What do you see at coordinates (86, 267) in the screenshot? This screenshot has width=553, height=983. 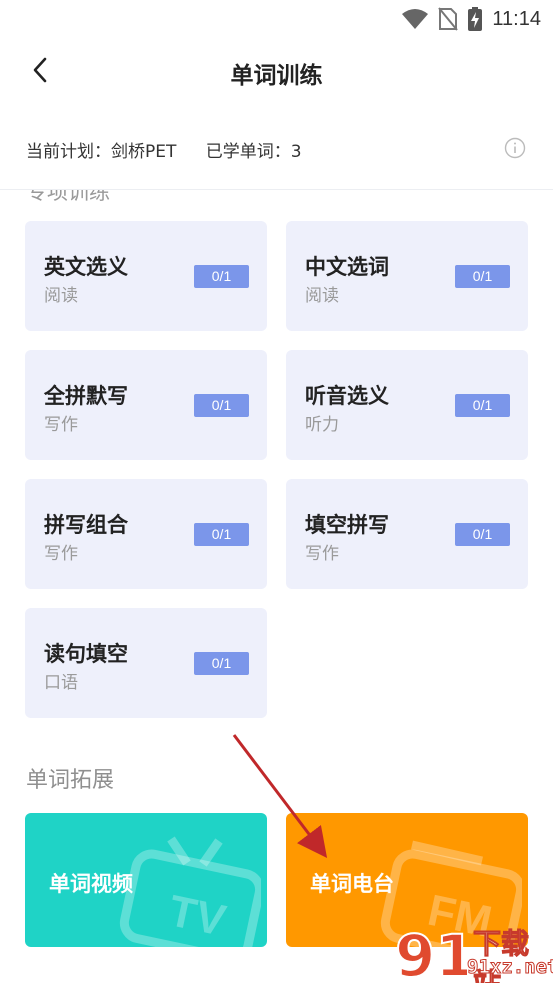 I see `card-title: 英文选义` at bounding box center [86, 267].